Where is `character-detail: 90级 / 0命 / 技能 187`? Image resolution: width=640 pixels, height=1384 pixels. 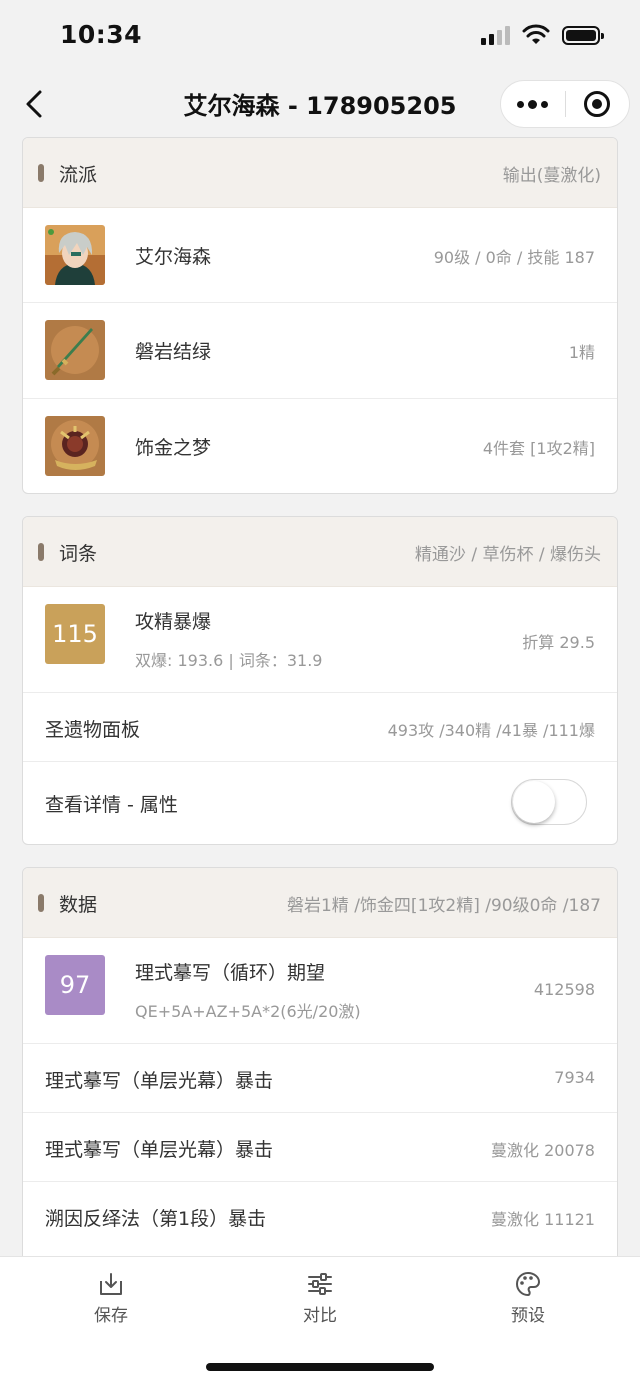
character-detail: 90级 / 0命 / 技能 187 is located at coordinates (514, 257).